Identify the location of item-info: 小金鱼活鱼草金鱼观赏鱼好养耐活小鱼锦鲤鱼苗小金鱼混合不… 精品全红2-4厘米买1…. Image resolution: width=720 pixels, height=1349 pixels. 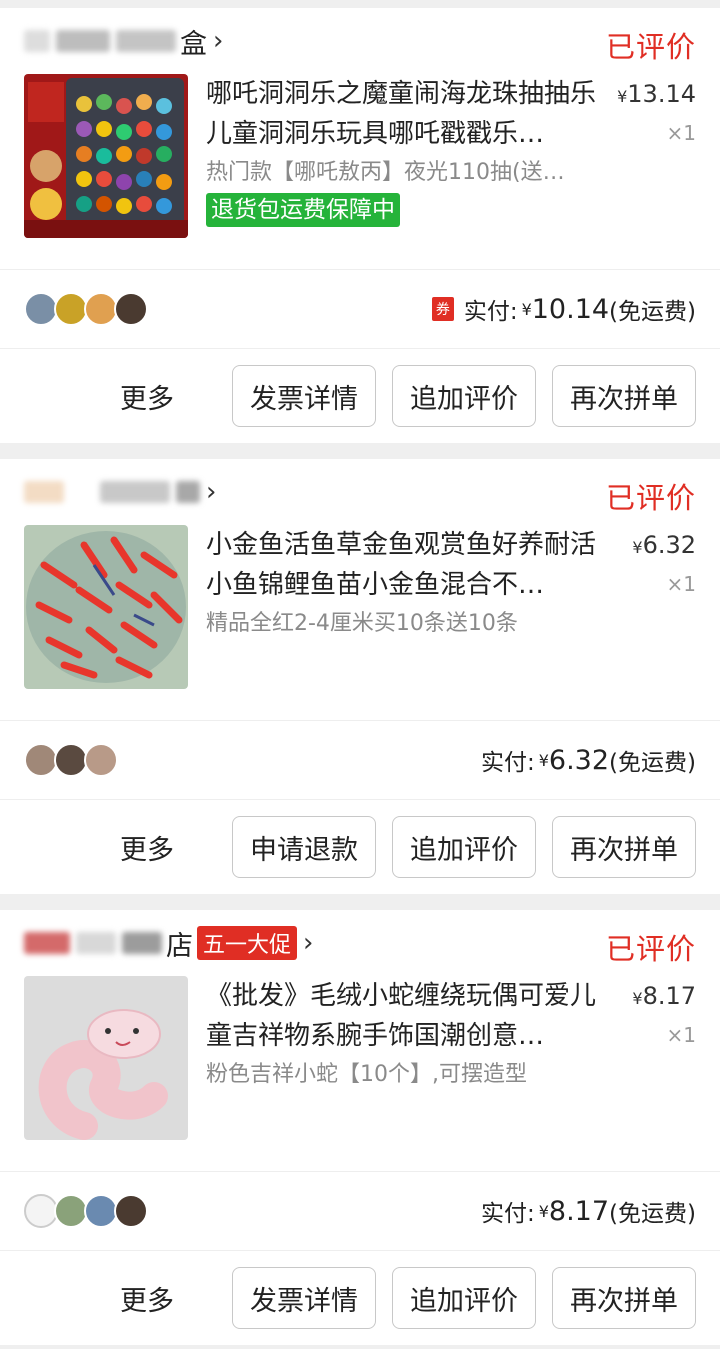
(411, 622).